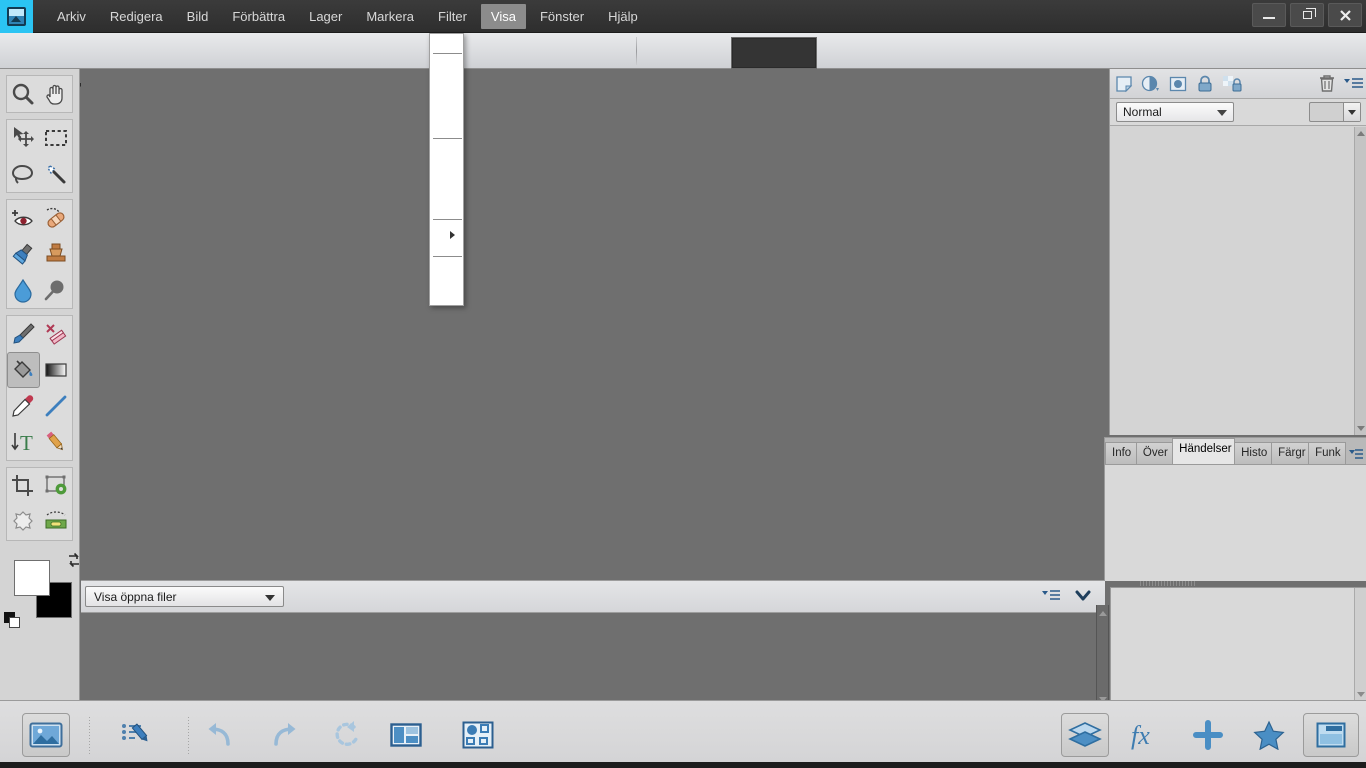  What do you see at coordinates (1326, 84) in the screenshot?
I see `delete-layer-trash-icon` at bounding box center [1326, 84].